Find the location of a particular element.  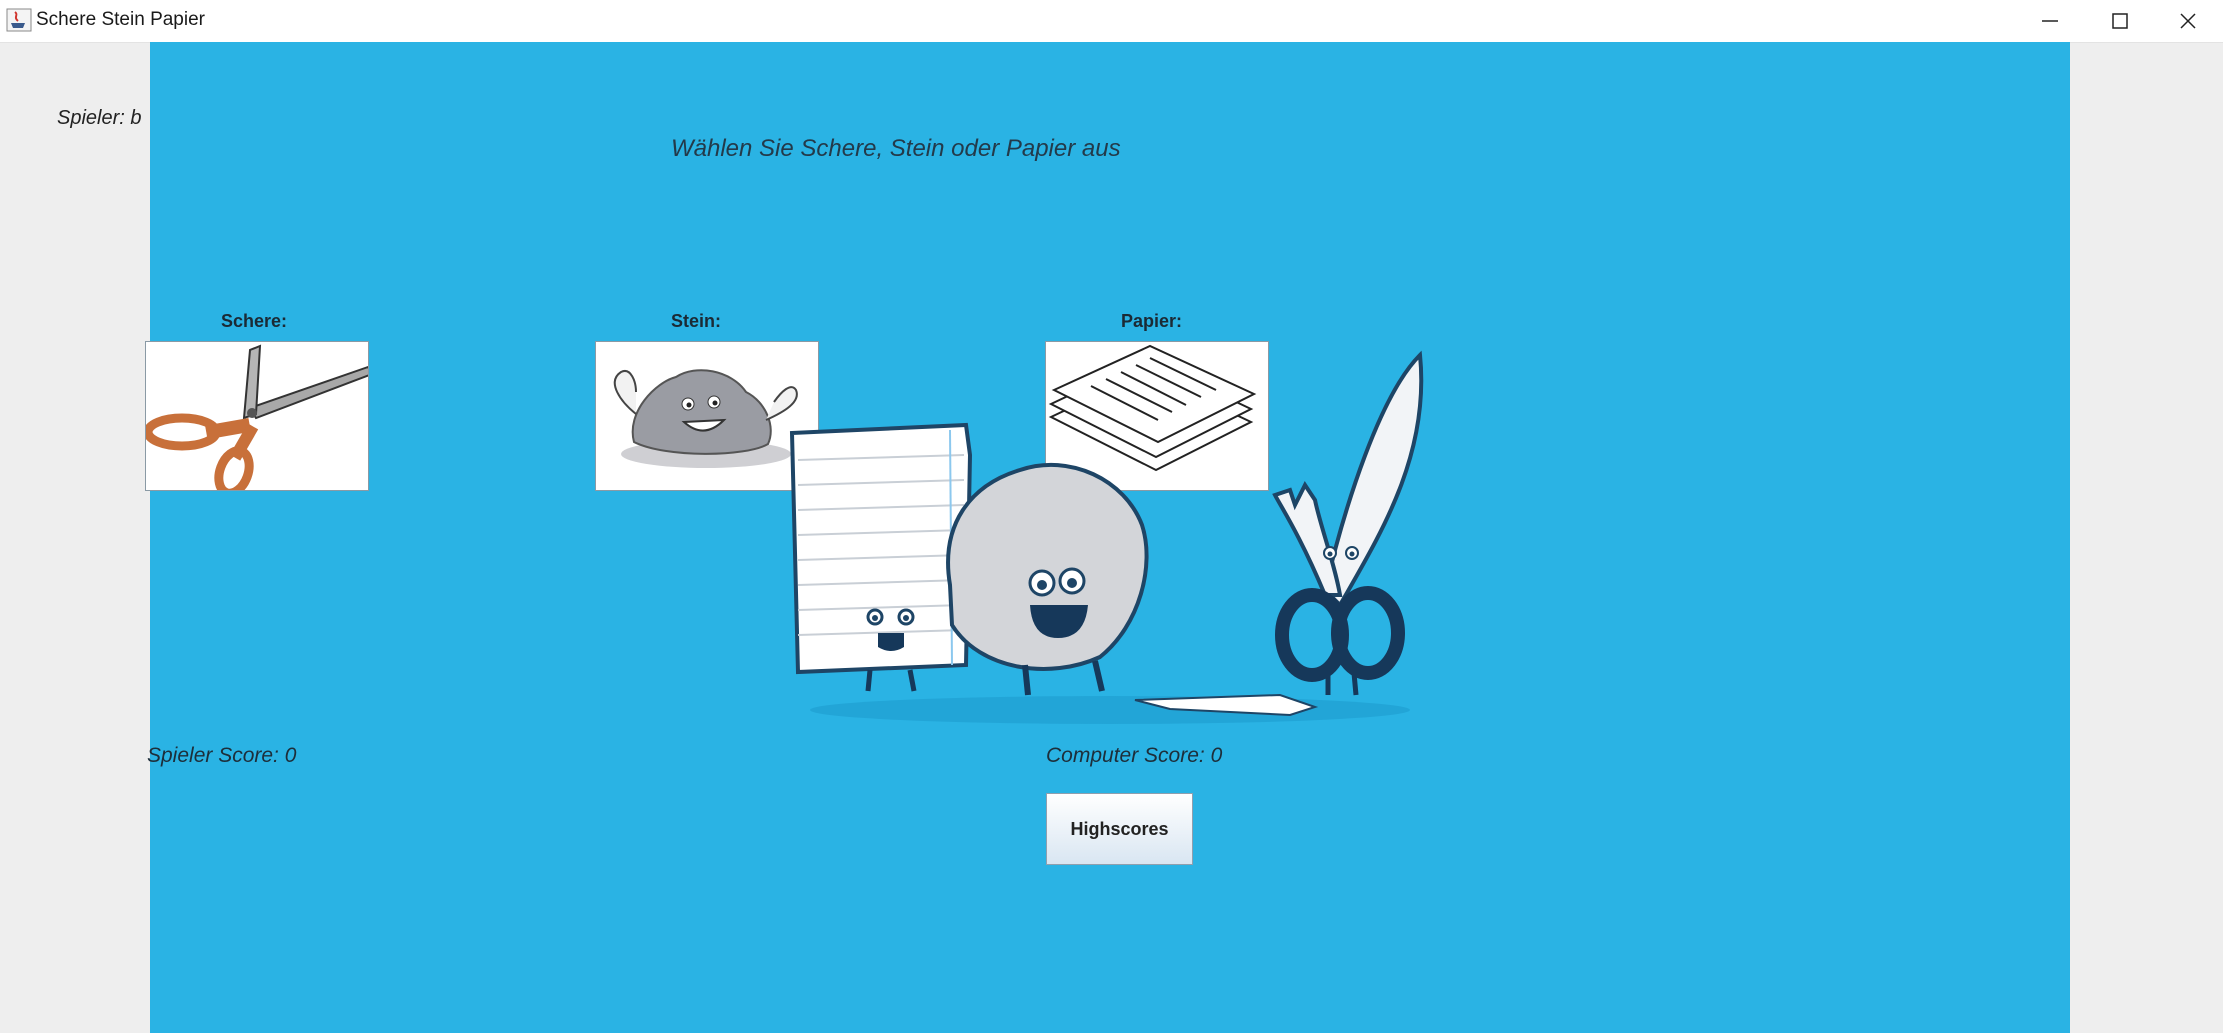

minimize-button is located at coordinates (2050, 21).